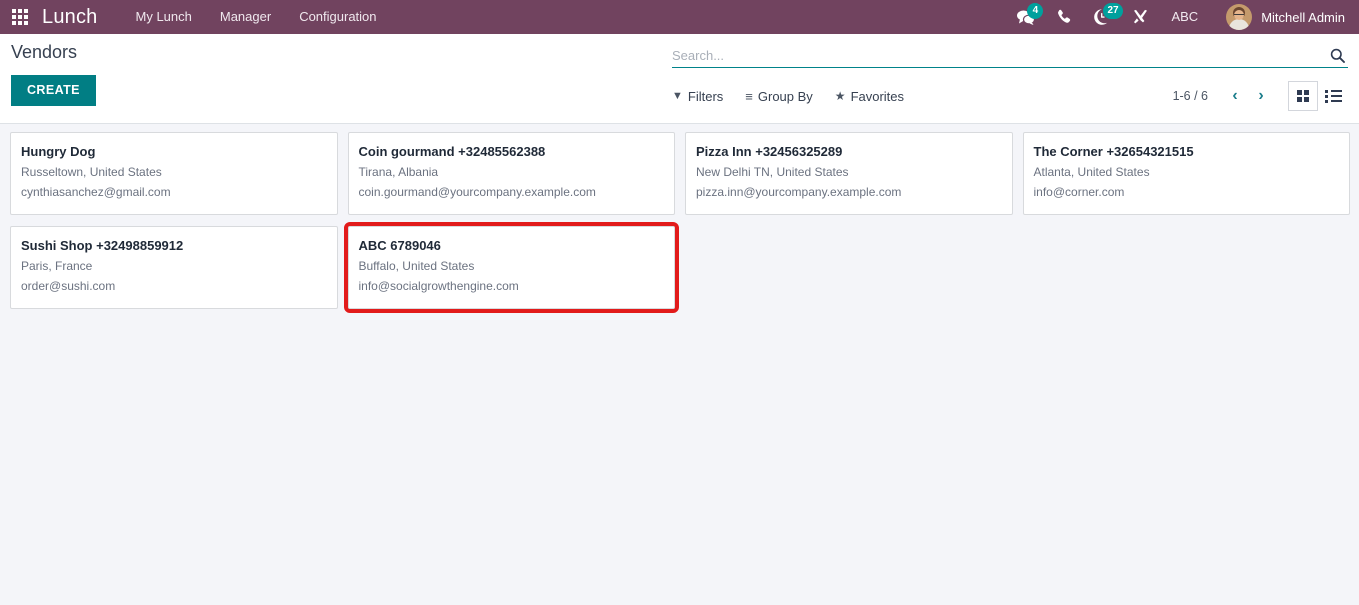 The height and width of the screenshot is (605, 1359). What do you see at coordinates (53, 90) in the screenshot?
I see `create-button: CREATE` at bounding box center [53, 90].